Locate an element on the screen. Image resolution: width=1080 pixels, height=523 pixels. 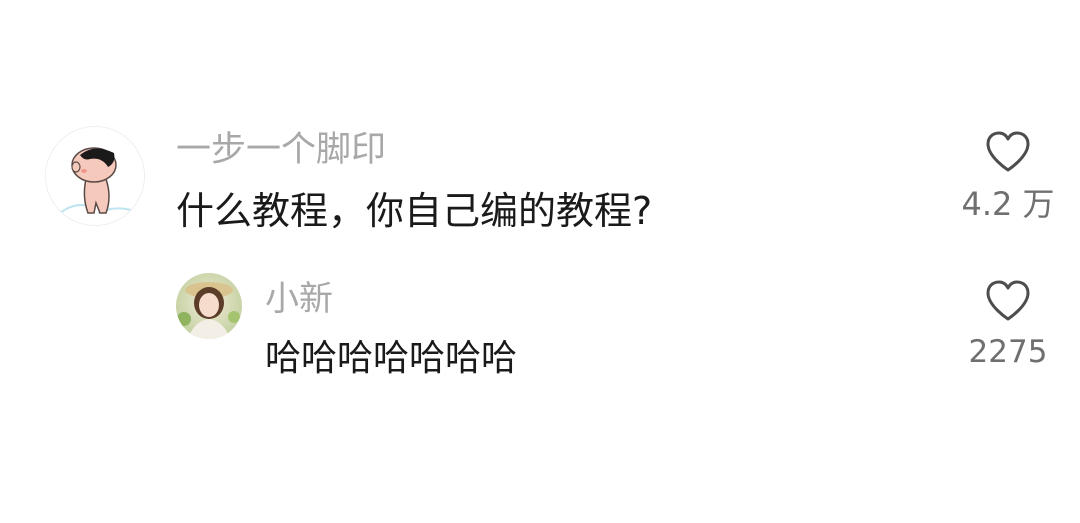
cartoon-boy-avatar-icon is located at coordinates (95, 176).